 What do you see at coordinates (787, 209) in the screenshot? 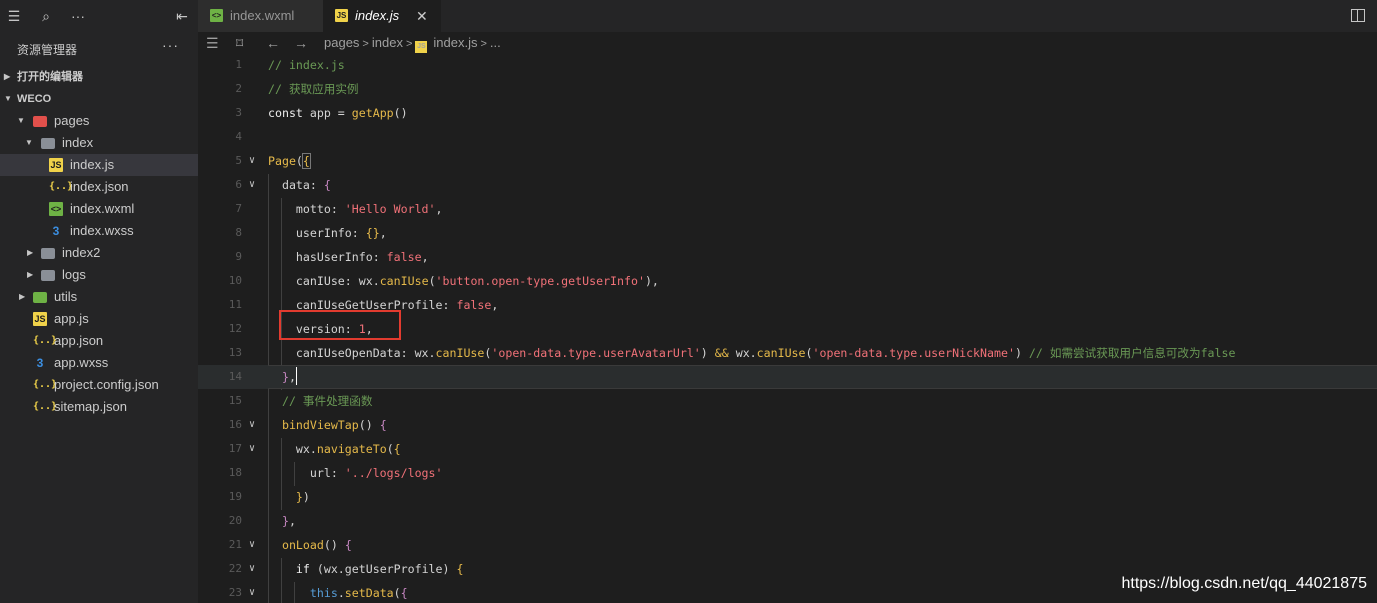
I see `code-line: 7 motto: 'Hello World',` at bounding box center [787, 209].